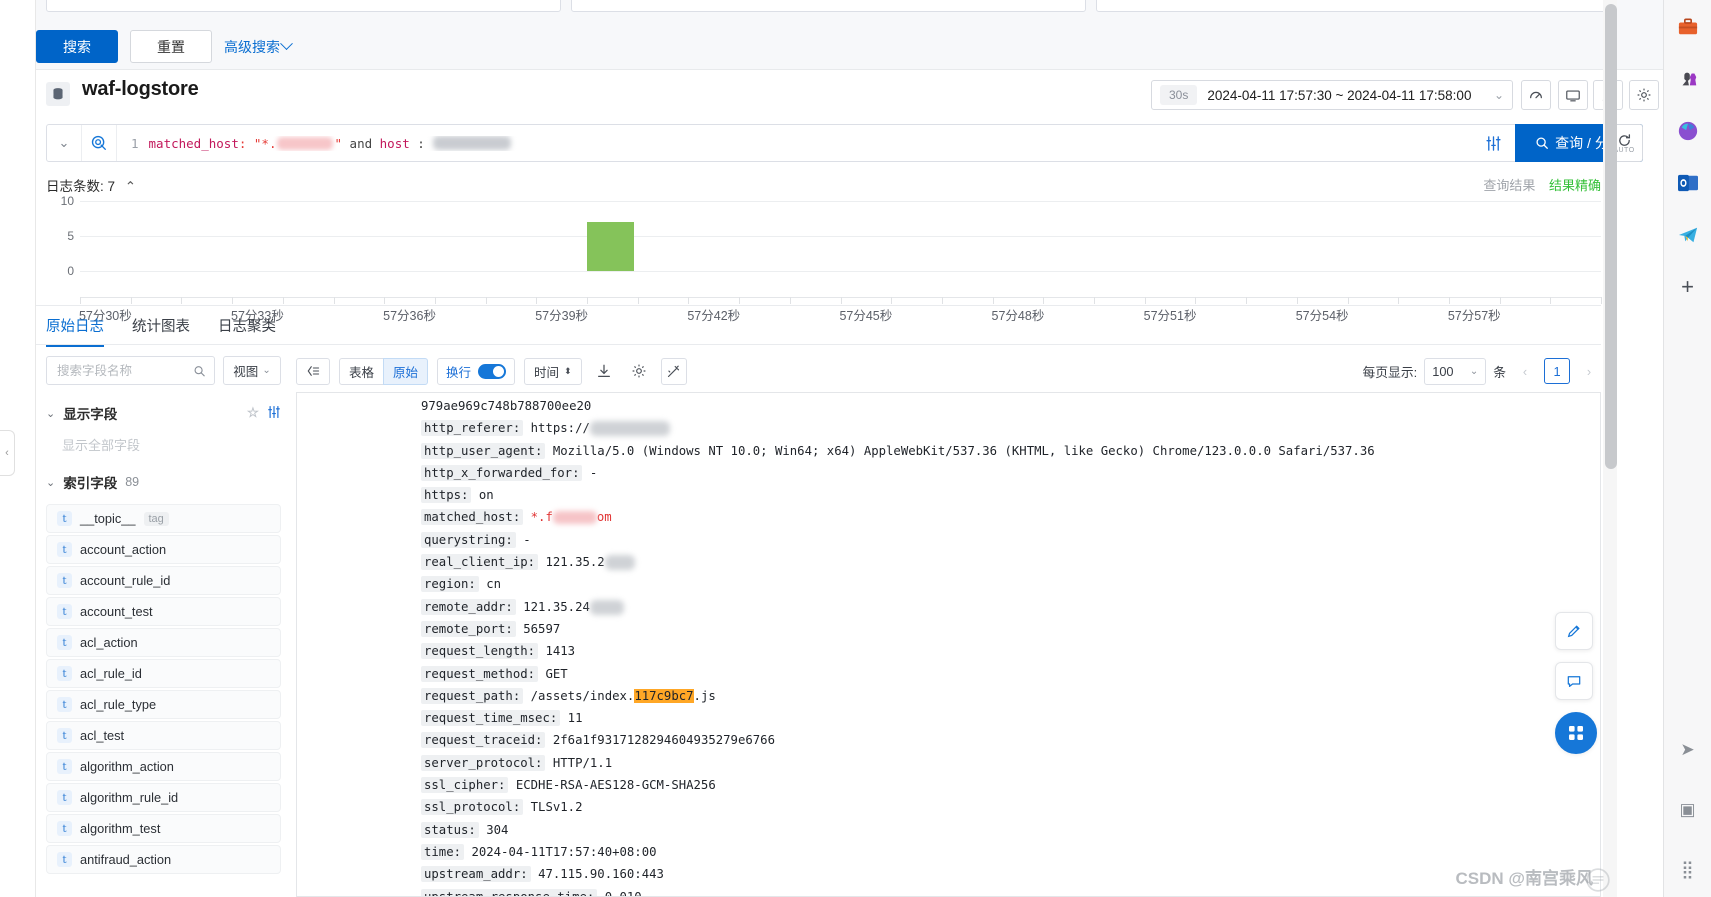 This screenshot has width=1711, height=897. What do you see at coordinates (948, 807) in the screenshot?
I see `log-line: ssl_protocol: TLSv1.2` at bounding box center [948, 807].